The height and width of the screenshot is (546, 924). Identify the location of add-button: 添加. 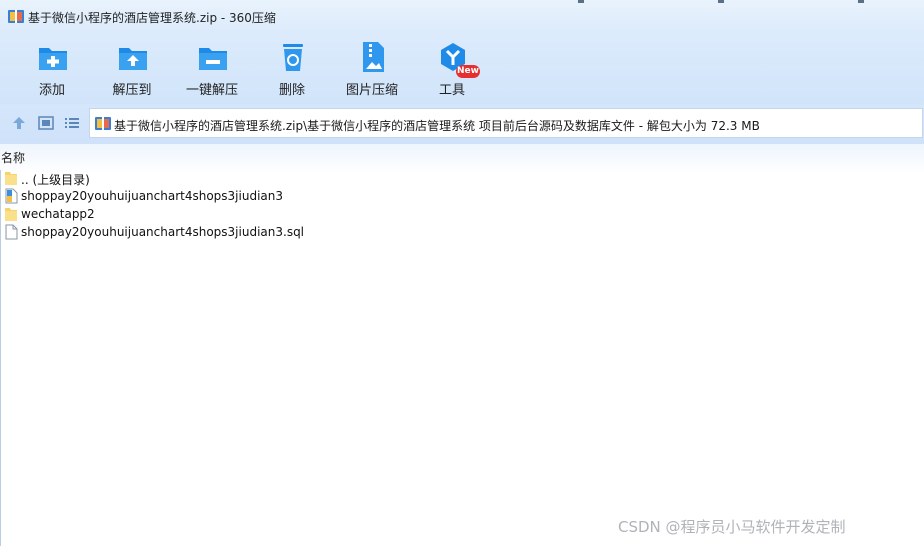
(52, 70).